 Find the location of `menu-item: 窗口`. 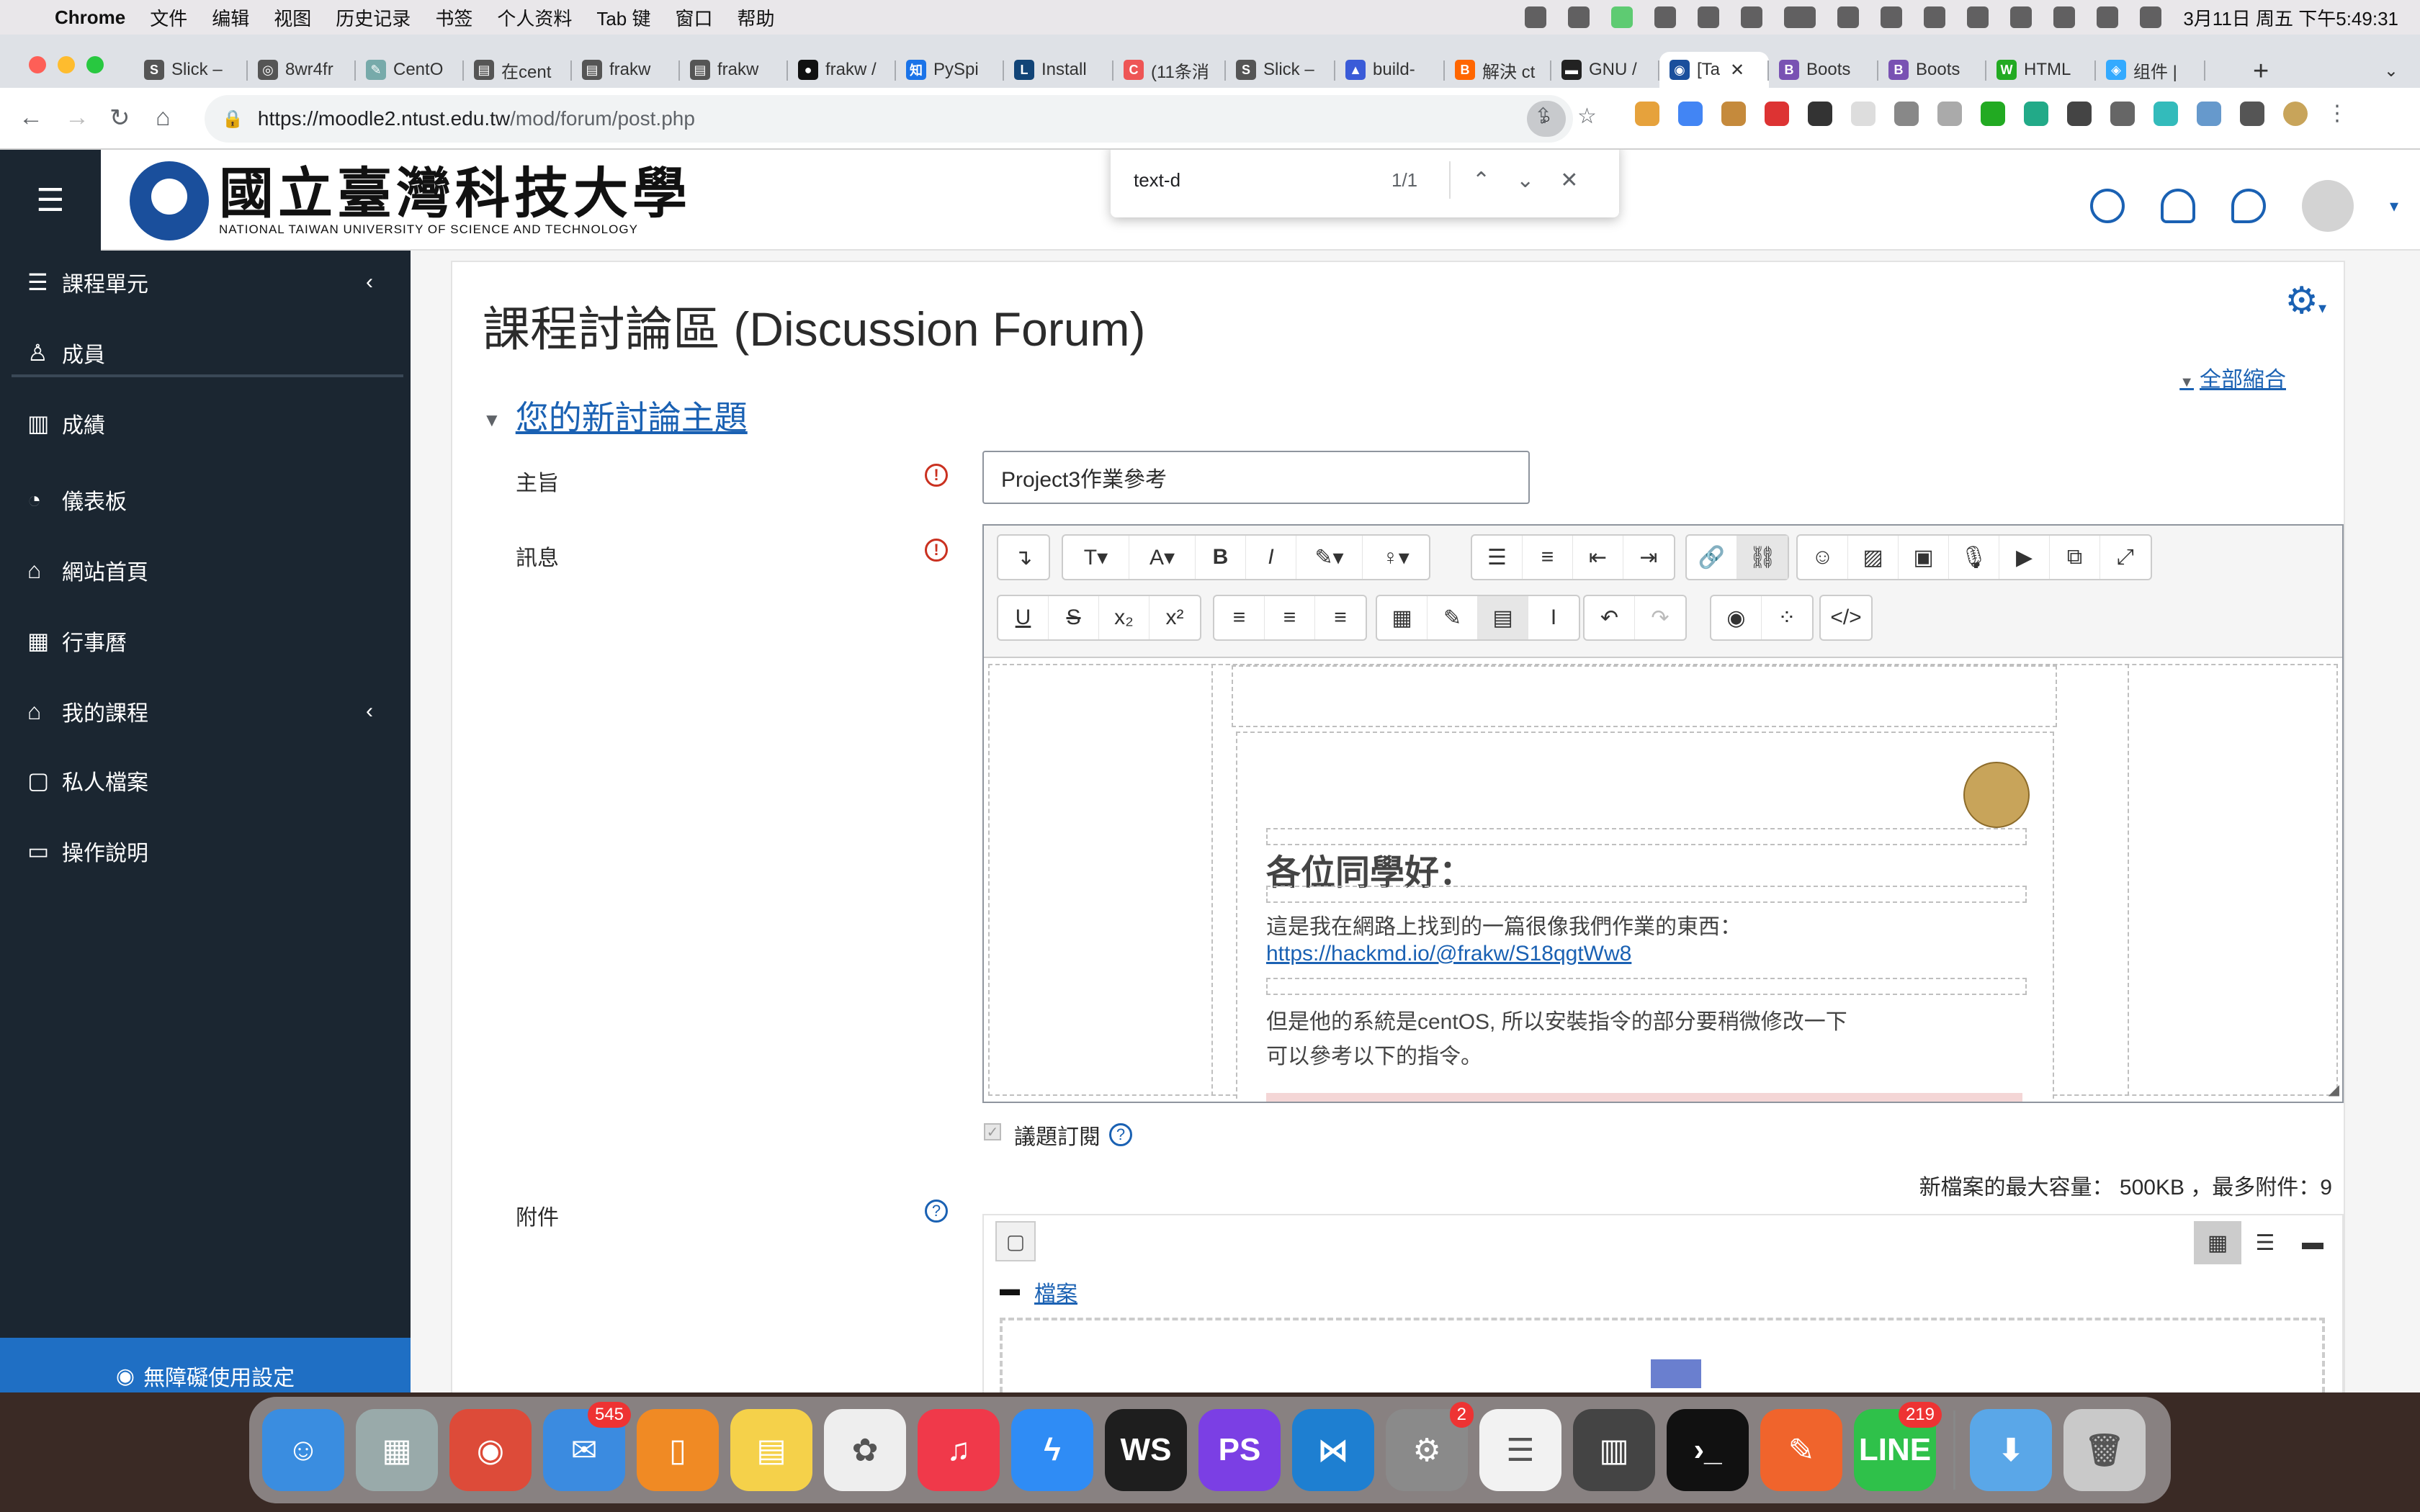

menu-item: 窗口 is located at coordinates (694, 17).